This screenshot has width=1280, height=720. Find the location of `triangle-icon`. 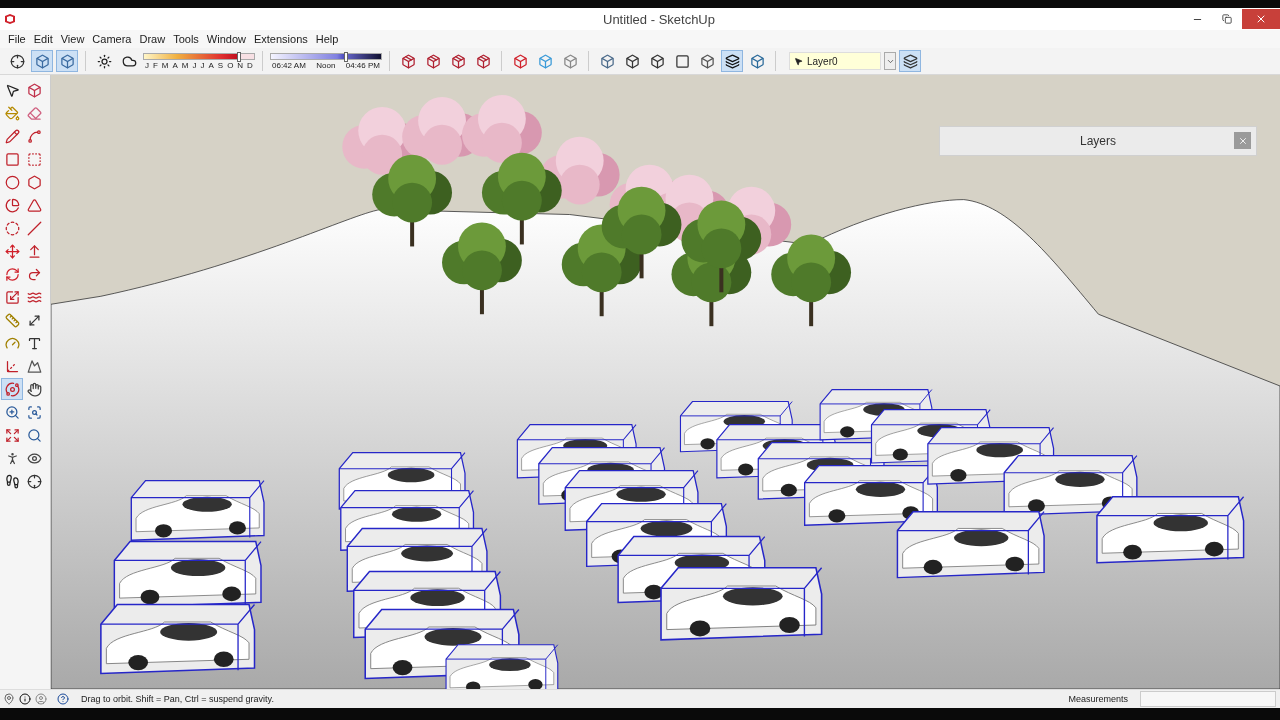

triangle-icon is located at coordinates (34, 205).